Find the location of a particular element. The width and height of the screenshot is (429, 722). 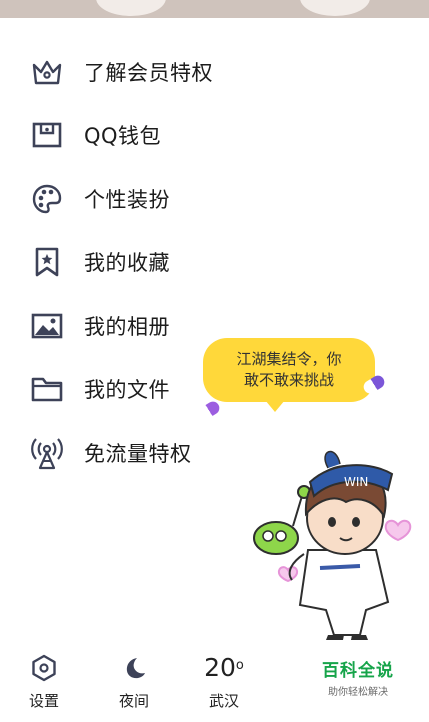

watermark-logo: 百科全说 助你轻松解决 is located at coordinates (358, 685).